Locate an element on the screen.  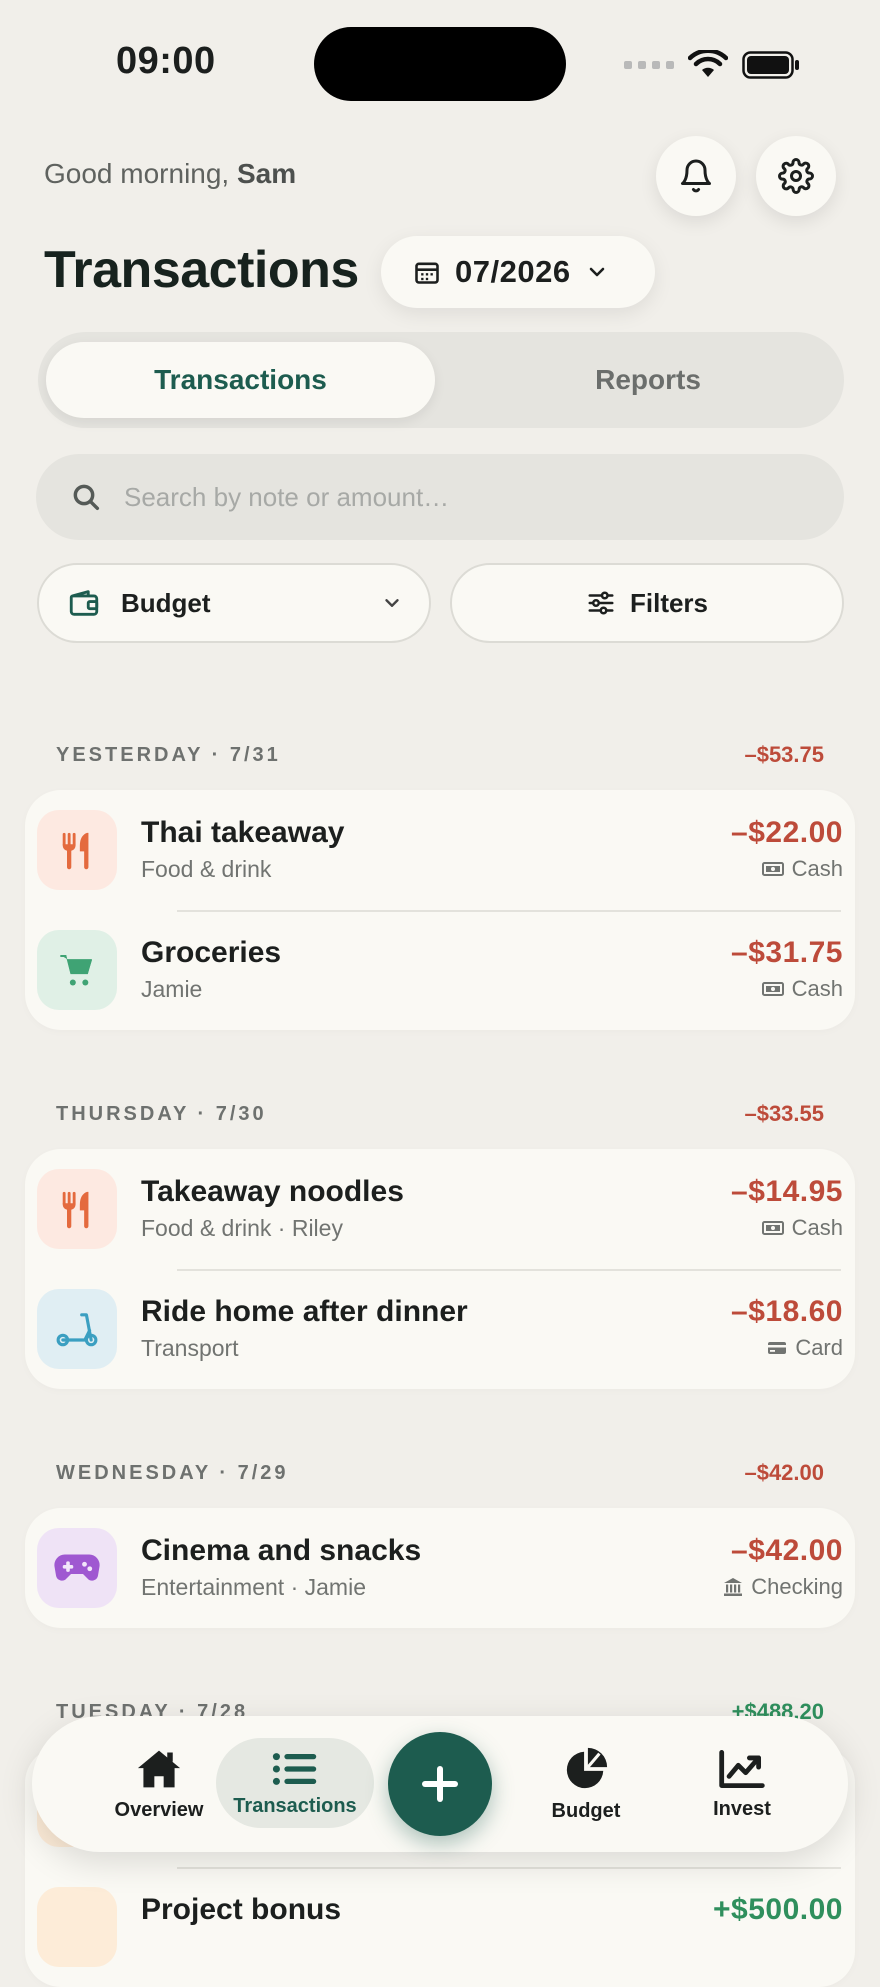
gamepad-icon is located at coordinates (77, 1567).